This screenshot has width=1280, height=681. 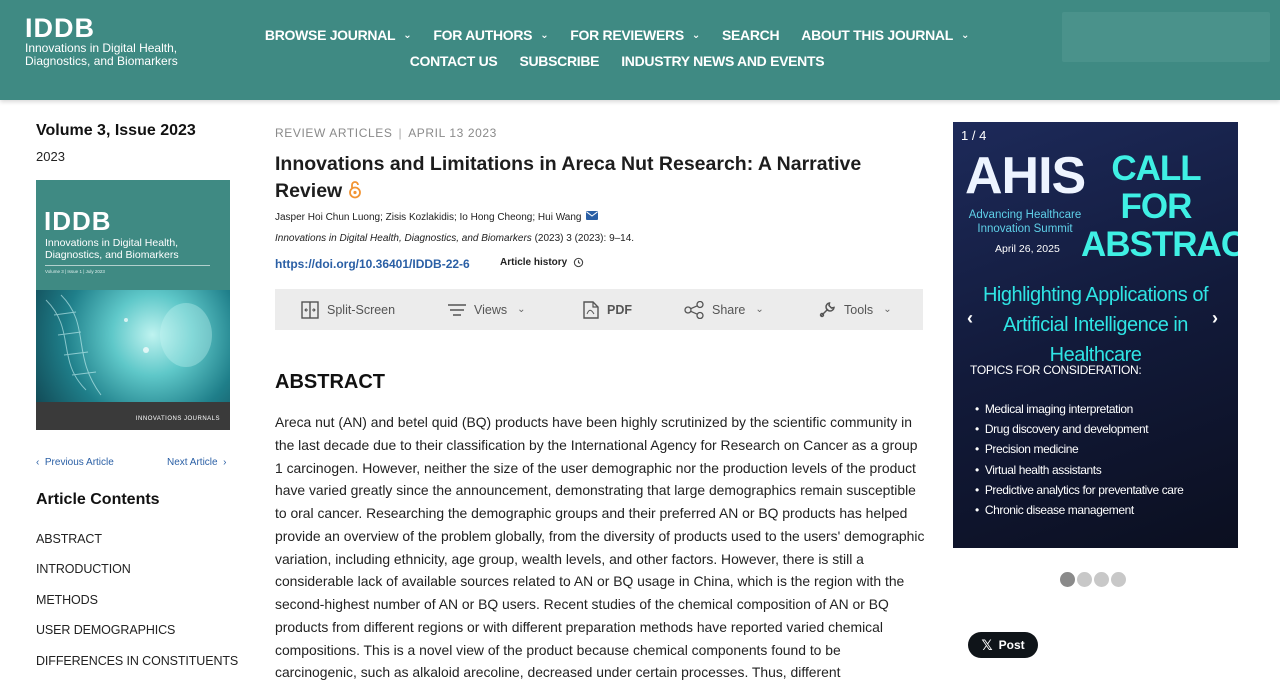 I want to click on toc-item-introduction: INTRODUCTION, so click(x=137, y=577).